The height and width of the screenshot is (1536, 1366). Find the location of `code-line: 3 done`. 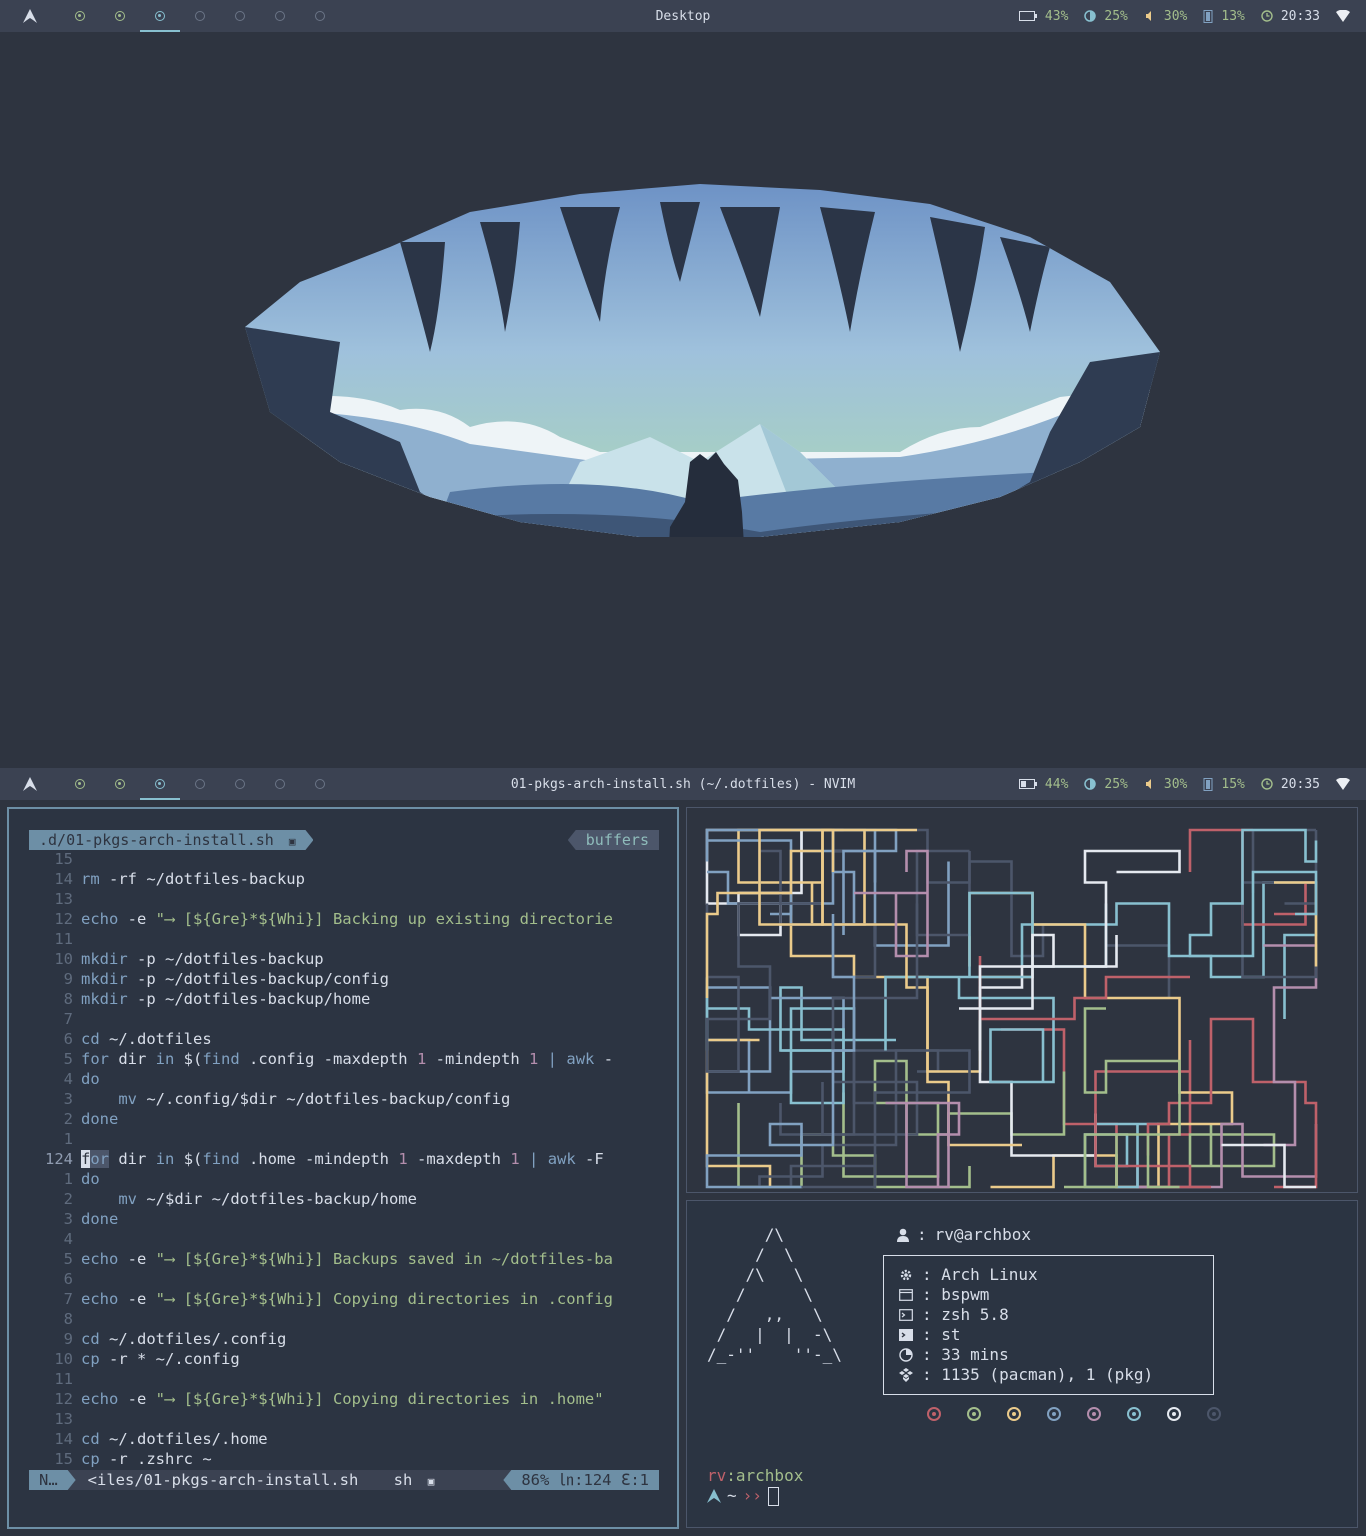

code-line: 3 done is located at coordinates (344, 1219).